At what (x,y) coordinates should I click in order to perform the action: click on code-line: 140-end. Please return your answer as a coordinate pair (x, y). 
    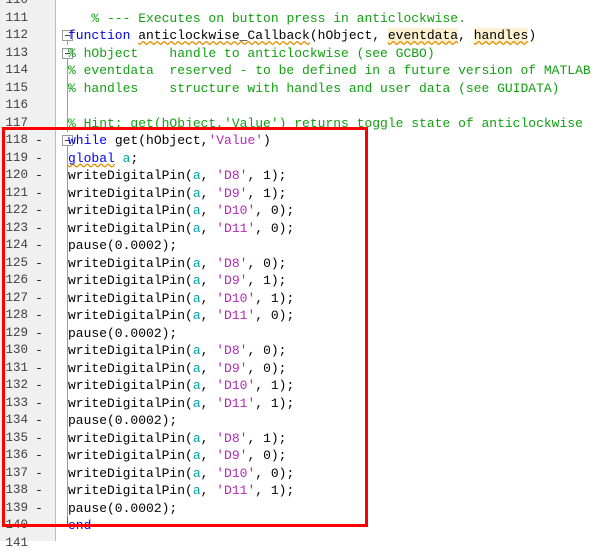
    Looking at the image, I should click on (297, 526).